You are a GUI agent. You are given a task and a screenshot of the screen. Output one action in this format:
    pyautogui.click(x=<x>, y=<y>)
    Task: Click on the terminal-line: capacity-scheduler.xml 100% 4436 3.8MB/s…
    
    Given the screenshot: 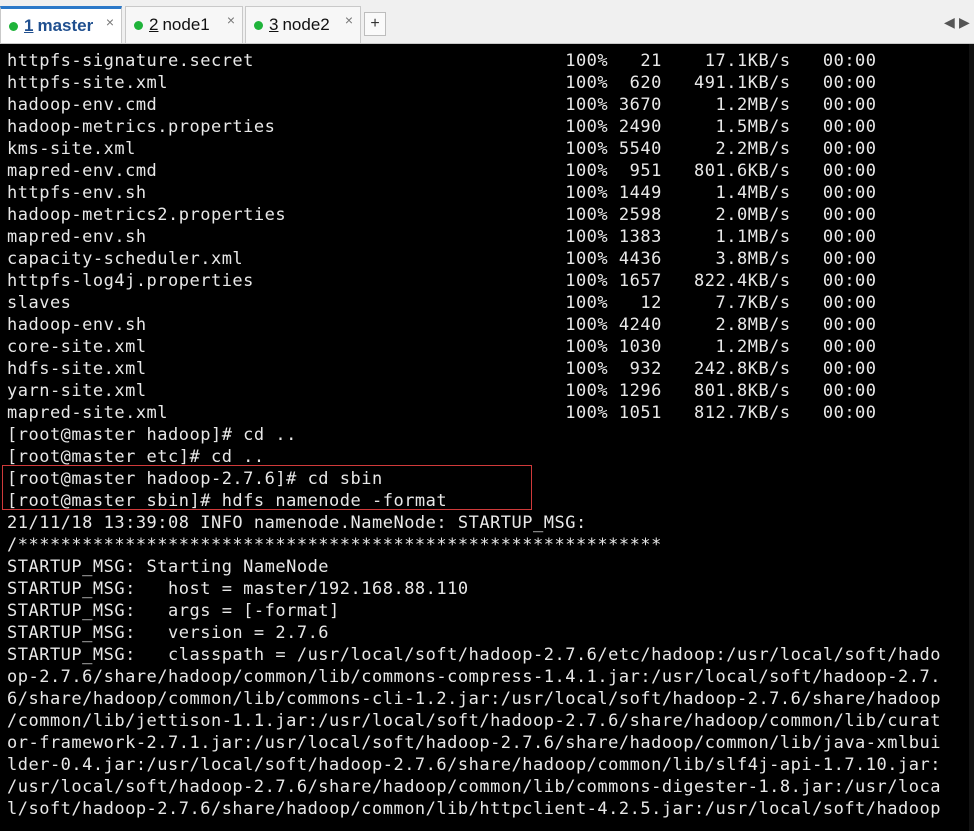 What is the action you would take?
    pyautogui.click(x=442, y=259)
    